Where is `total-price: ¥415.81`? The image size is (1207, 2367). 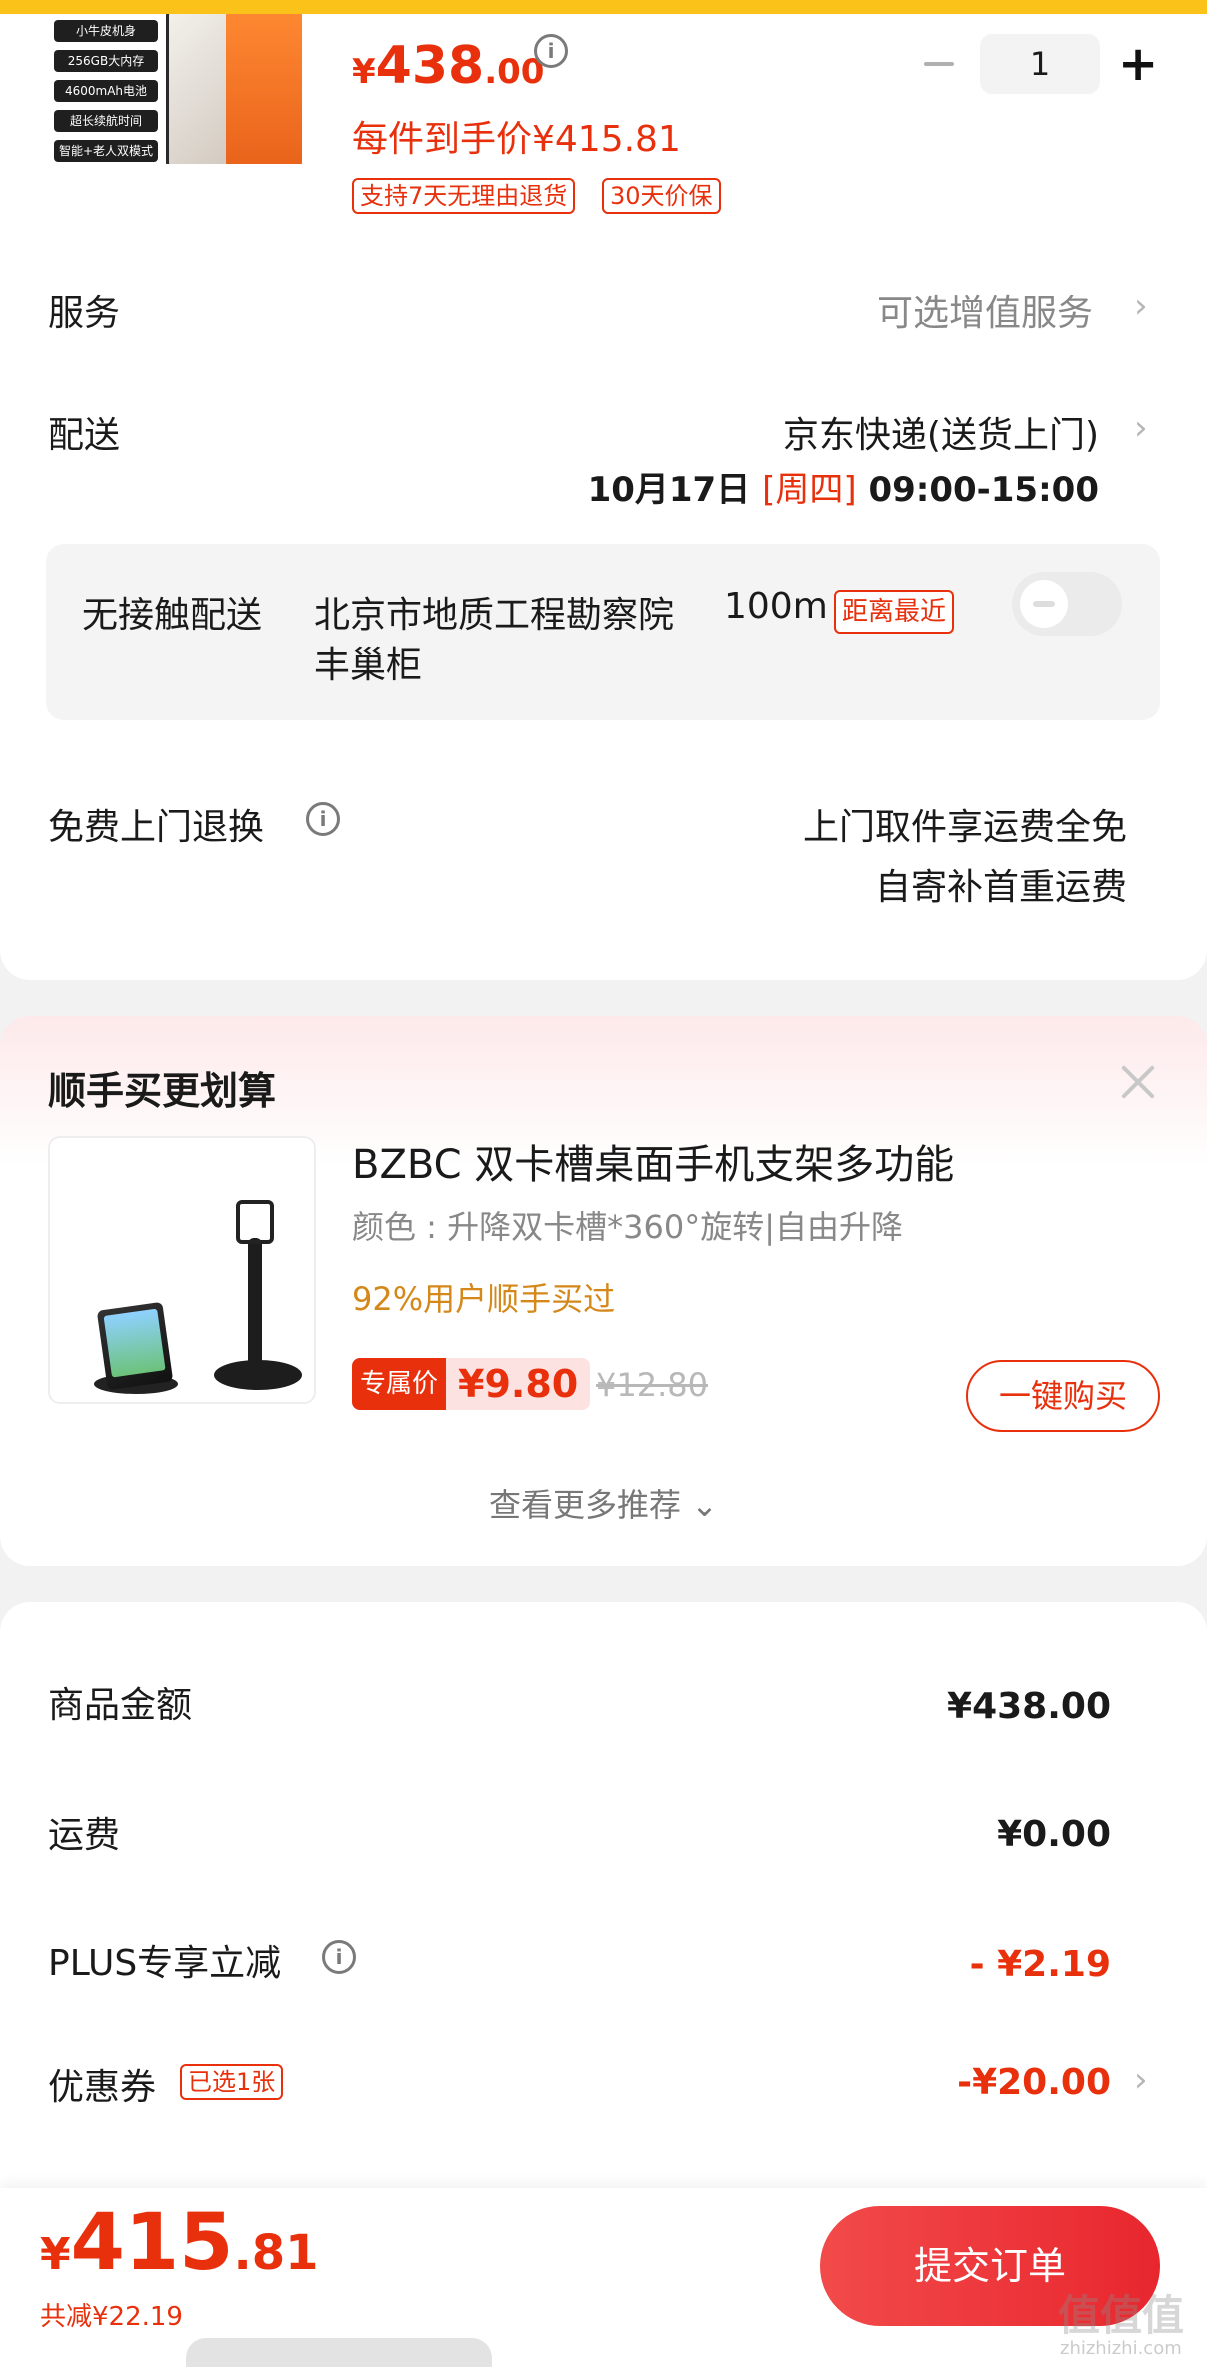 total-price: ¥415.81 is located at coordinates (179, 2243).